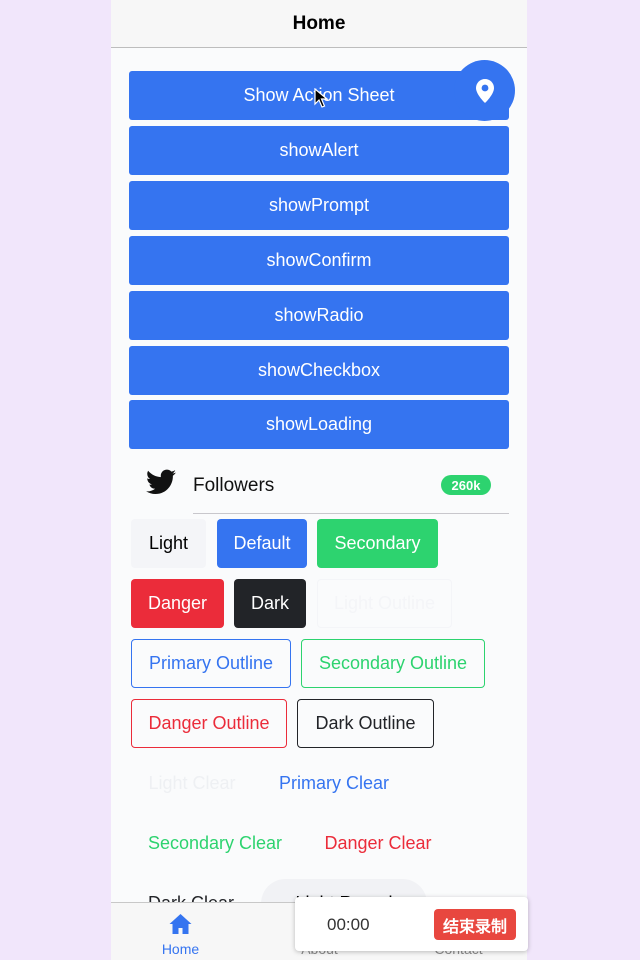  I want to click on show-alert-button: showAlert, so click(319, 150).